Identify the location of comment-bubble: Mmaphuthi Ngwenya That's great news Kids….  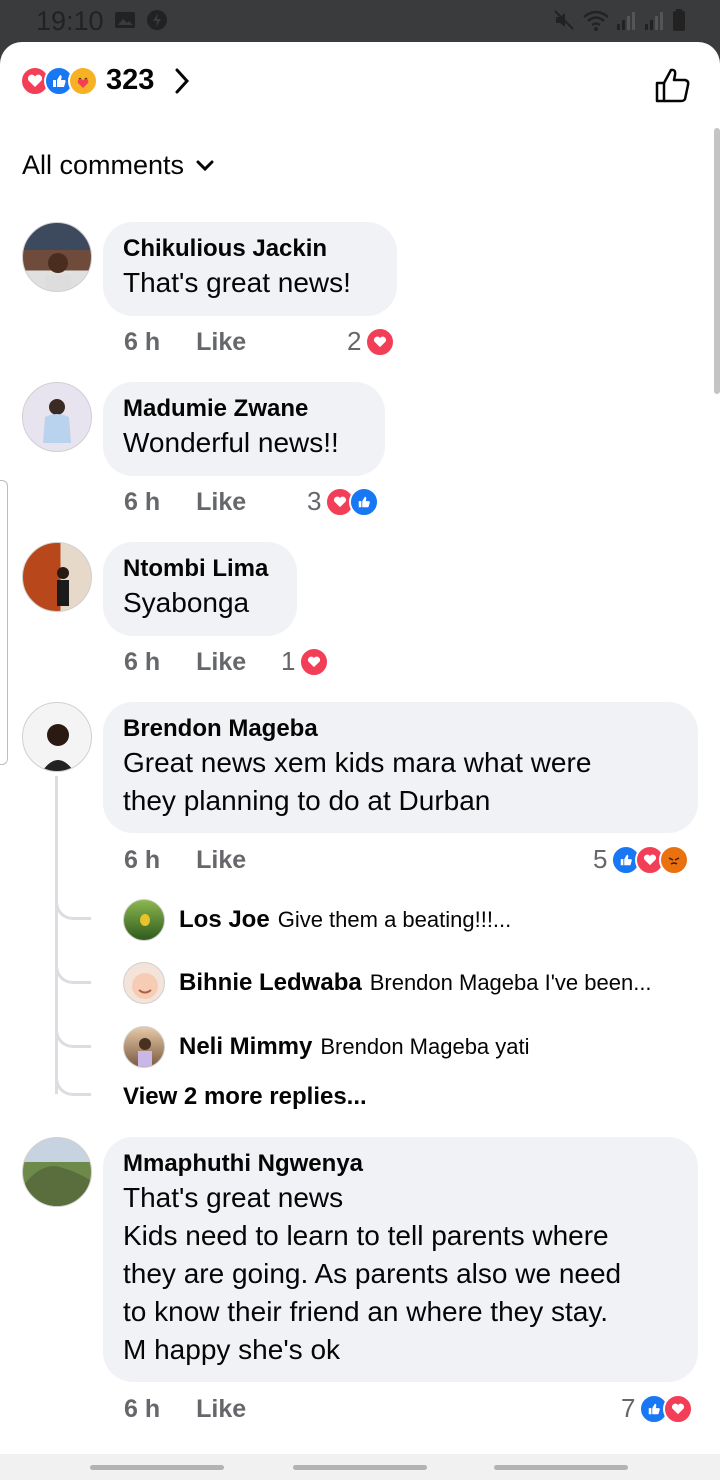
(400, 1259).